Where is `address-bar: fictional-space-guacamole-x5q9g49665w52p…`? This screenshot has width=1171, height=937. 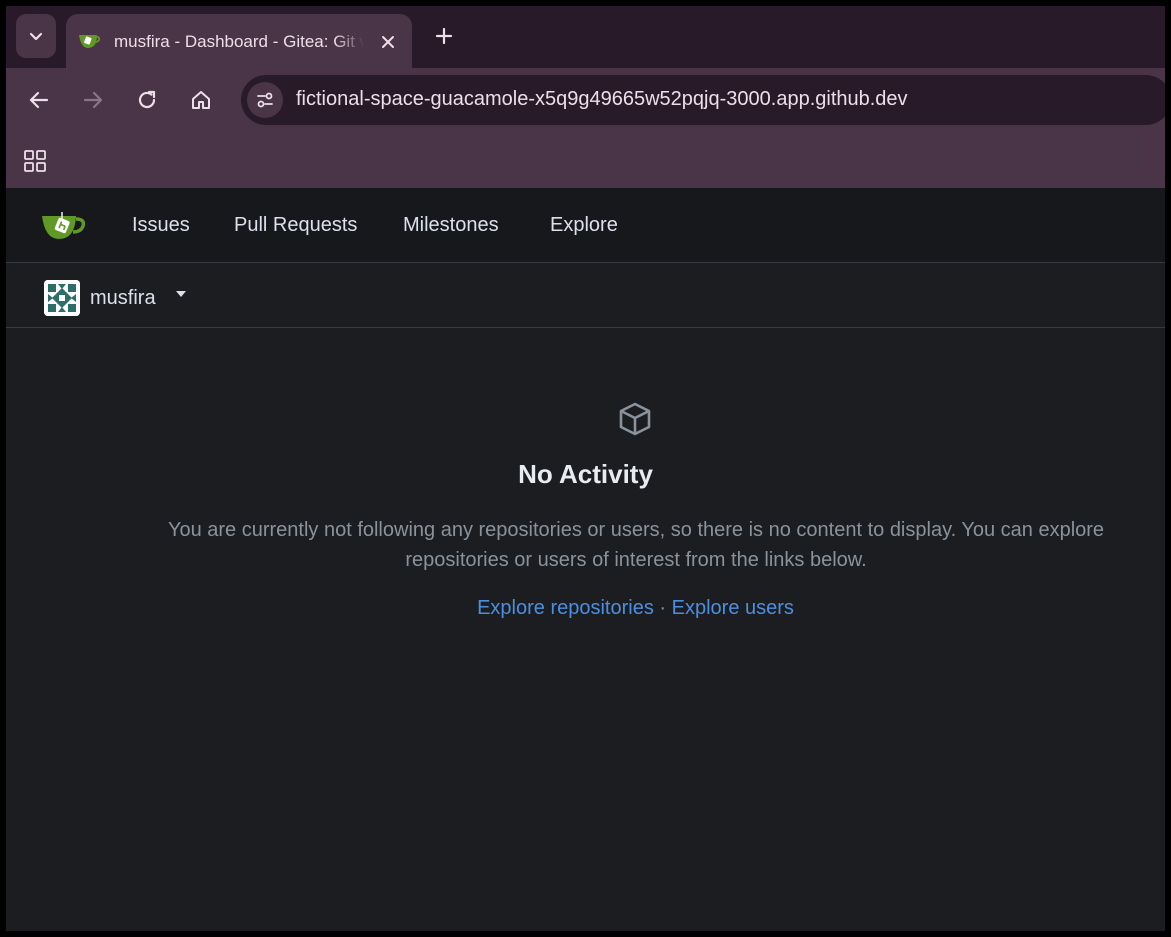
address-bar: fictional-space-guacamole-x5q9g49665w52p… is located at coordinates (703, 100).